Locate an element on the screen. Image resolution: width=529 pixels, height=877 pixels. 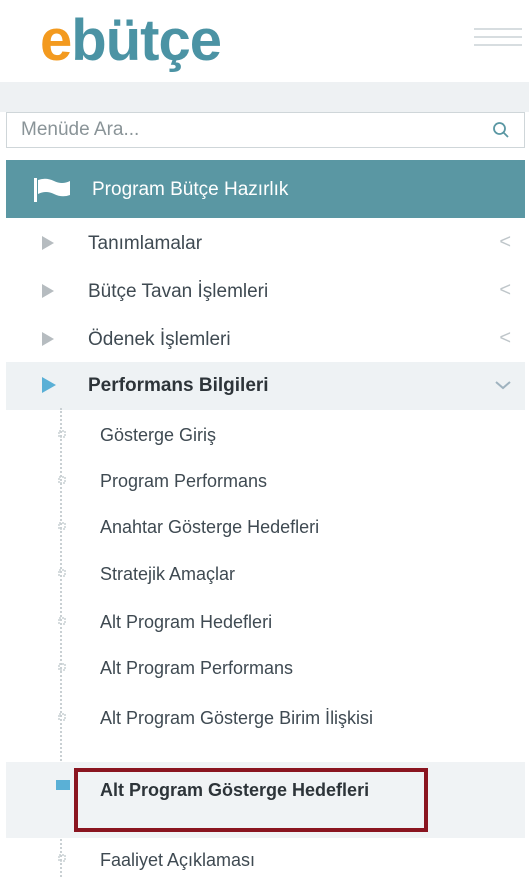
ebutce-logo: ebütçe is located at coordinates (131, 41).